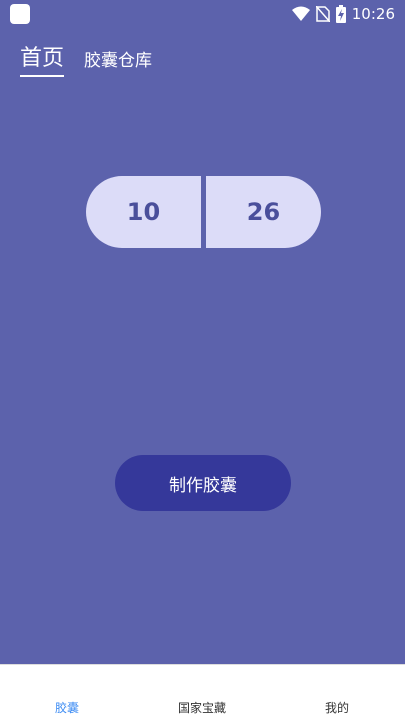 This screenshot has height=721, width=405. What do you see at coordinates (263, 212) in the screenshot?
I see `capsule-right-value: 26` at bounding box center [263, 212].